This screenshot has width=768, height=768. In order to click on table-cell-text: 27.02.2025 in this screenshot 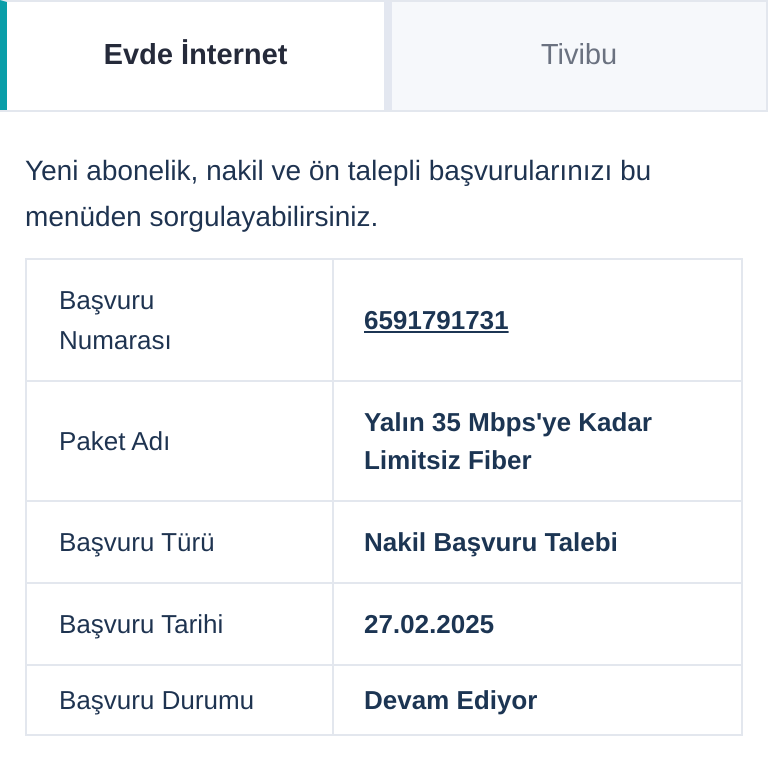, I will do `click(430, 624)`.